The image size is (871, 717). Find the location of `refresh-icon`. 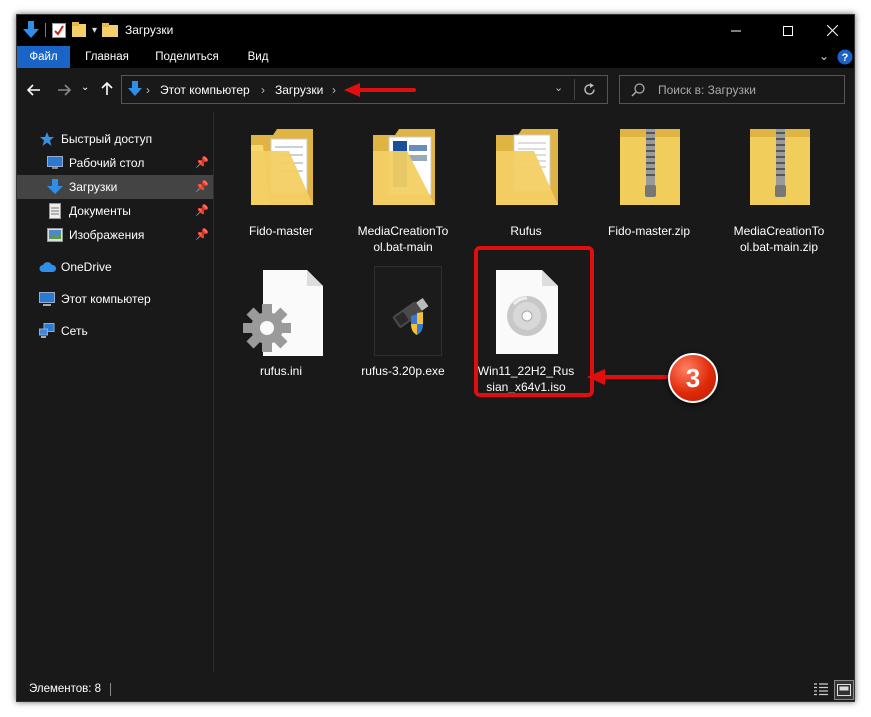

refresh-icon is located at coordinates (589, 89).